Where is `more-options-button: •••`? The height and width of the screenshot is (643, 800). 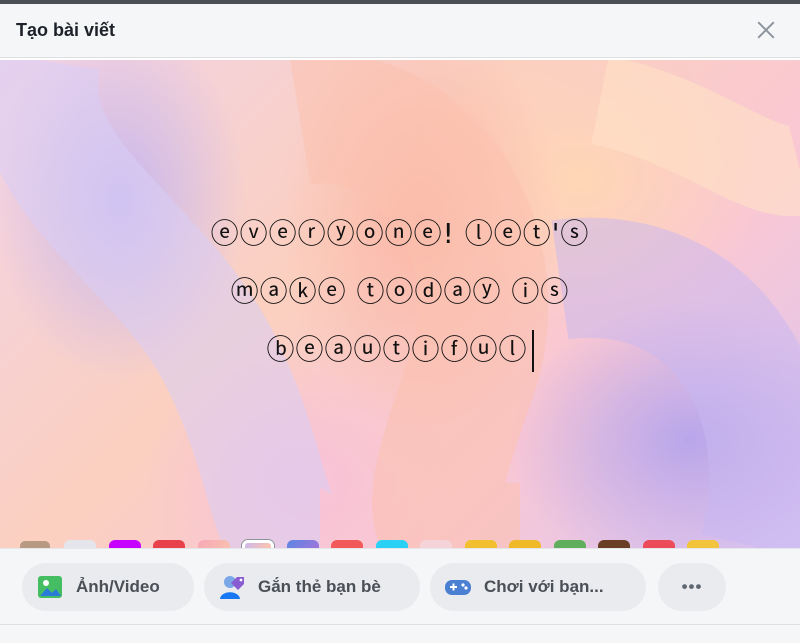
more-options-button: ••• is located at coordinates (692, 587).